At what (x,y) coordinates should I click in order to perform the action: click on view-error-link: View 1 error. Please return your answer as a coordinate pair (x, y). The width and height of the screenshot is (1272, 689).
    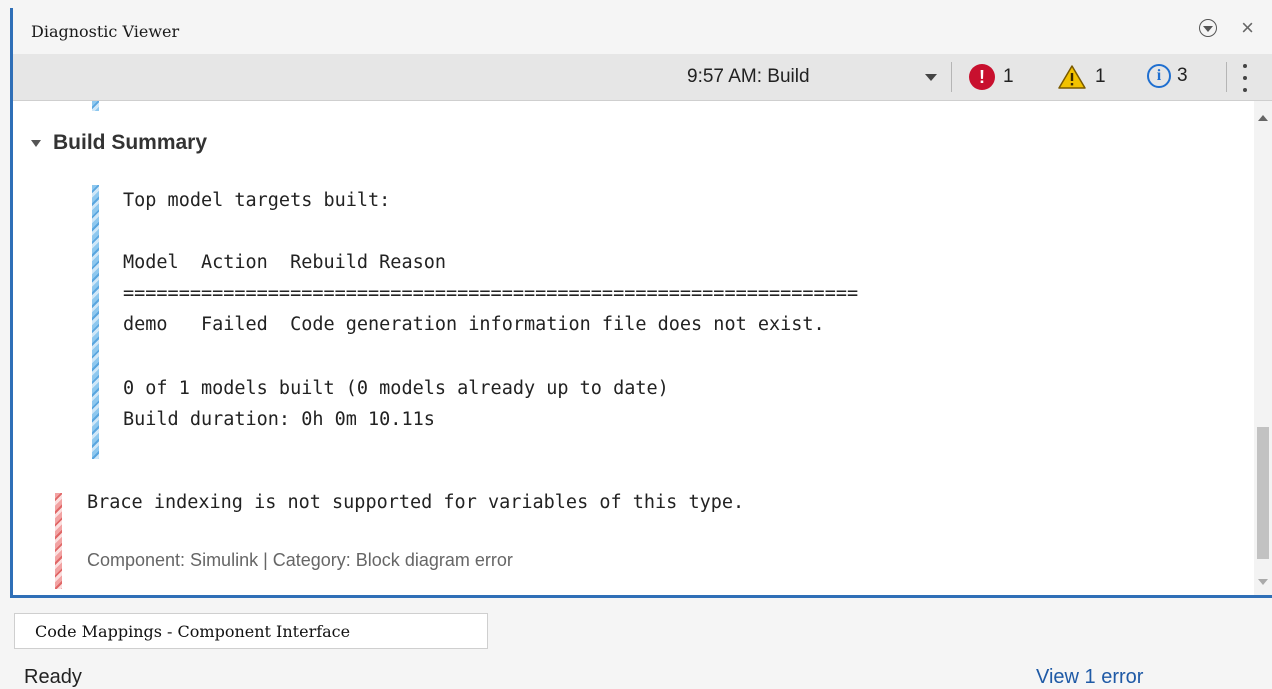
    Looking at the image, I should click on (1089, 677).